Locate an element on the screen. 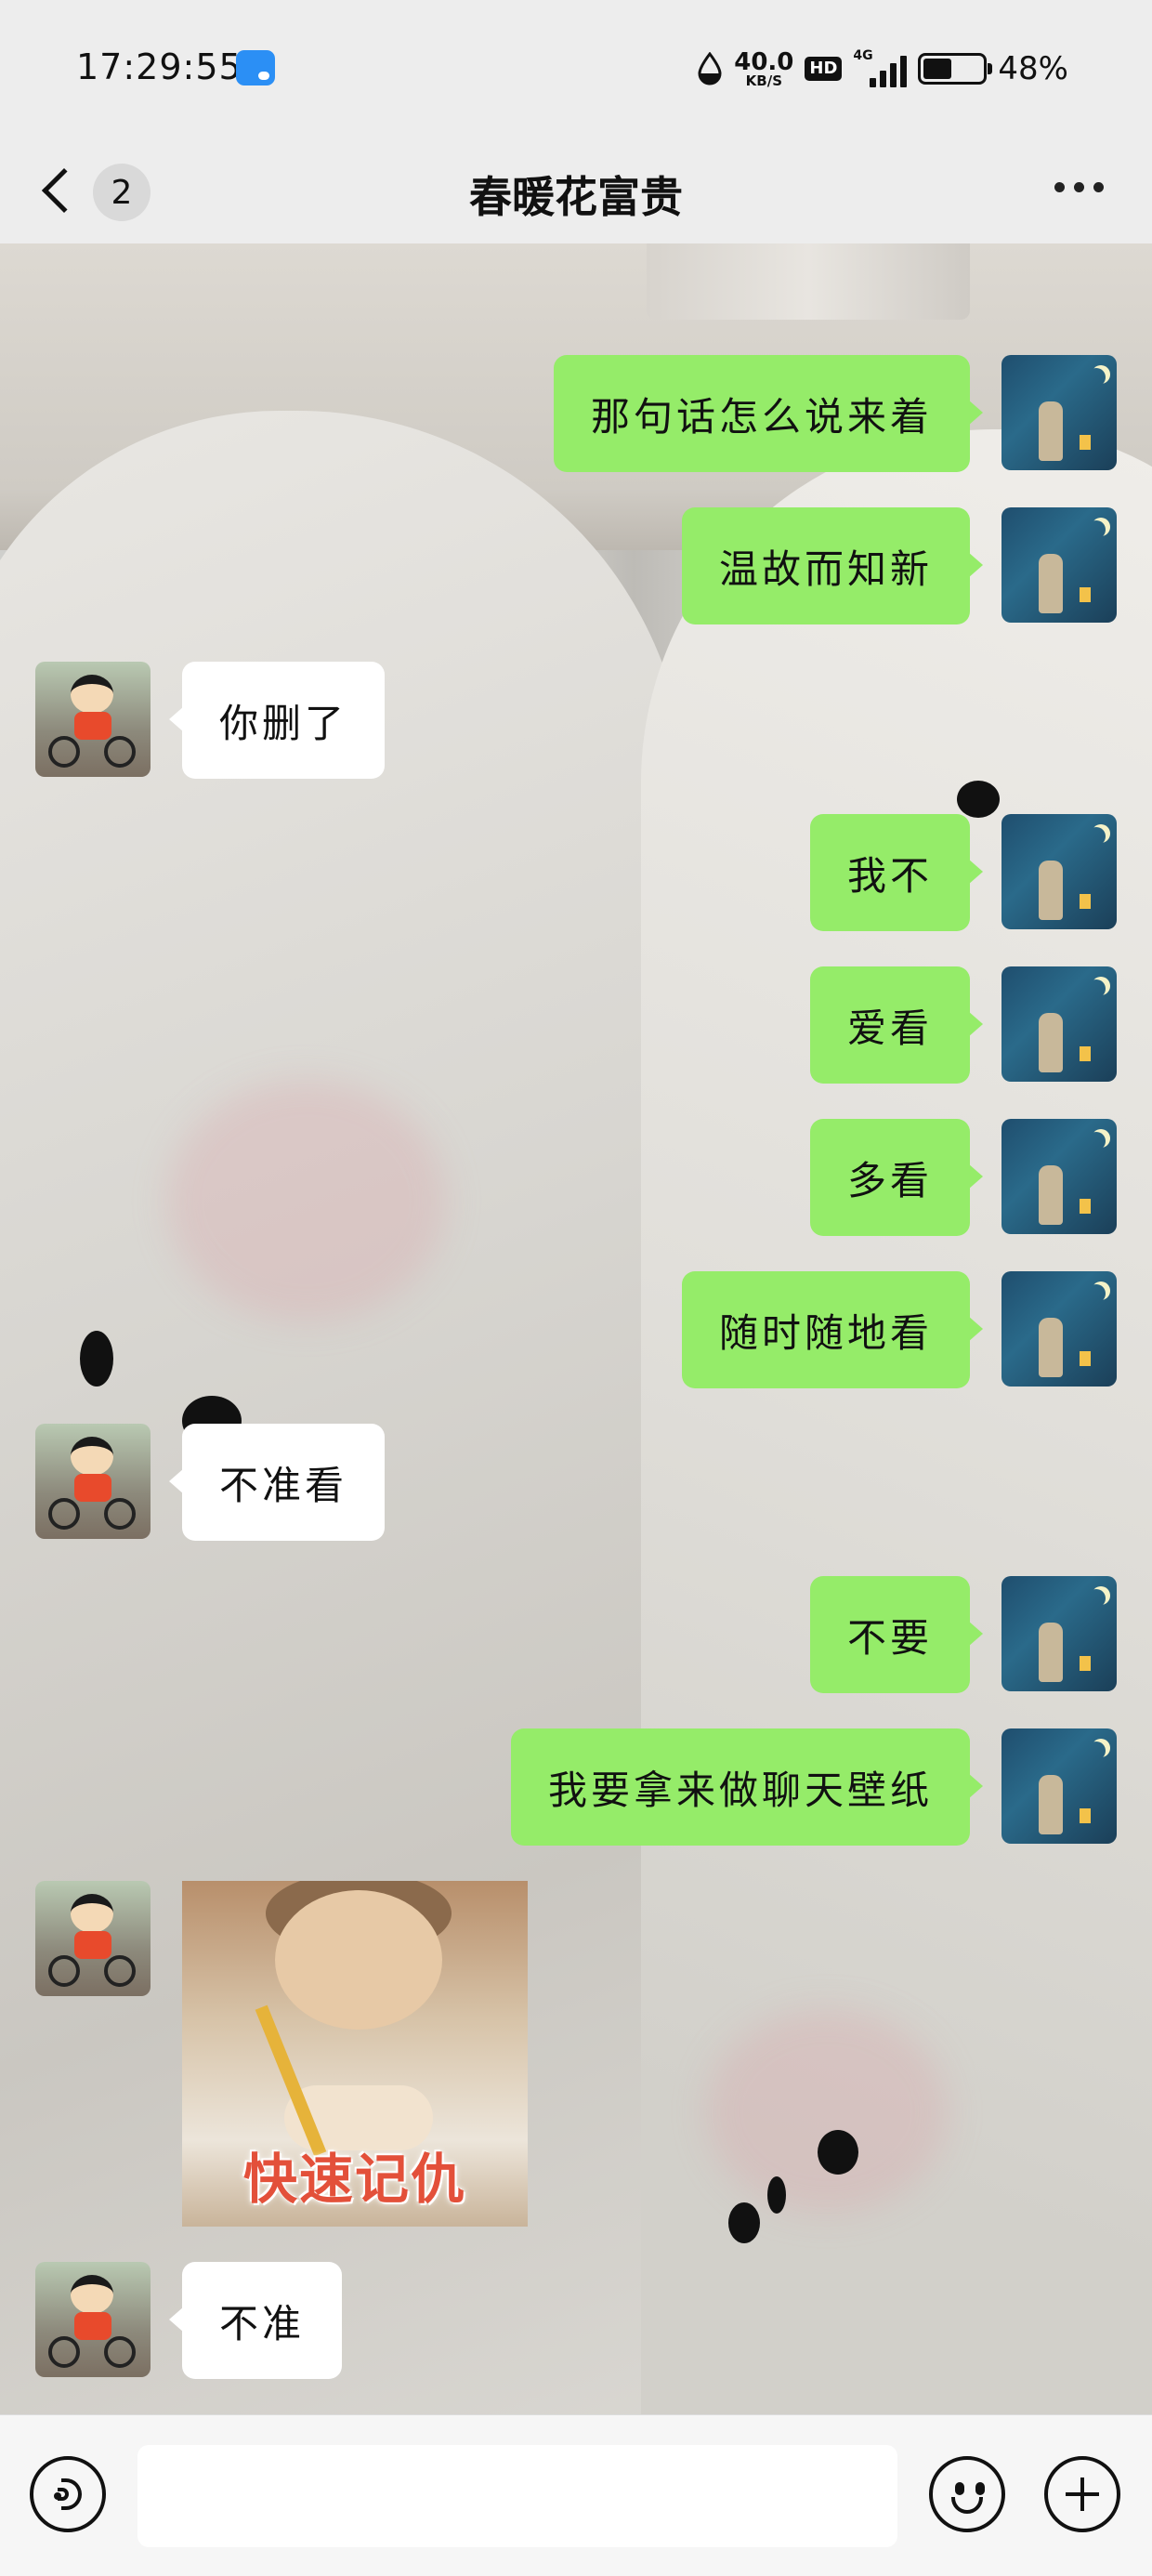 Image resolution: width=1152 pixels, height=2576 pixels. message-bubble-incoming: 你删了 is located at coordinates (277, 720).